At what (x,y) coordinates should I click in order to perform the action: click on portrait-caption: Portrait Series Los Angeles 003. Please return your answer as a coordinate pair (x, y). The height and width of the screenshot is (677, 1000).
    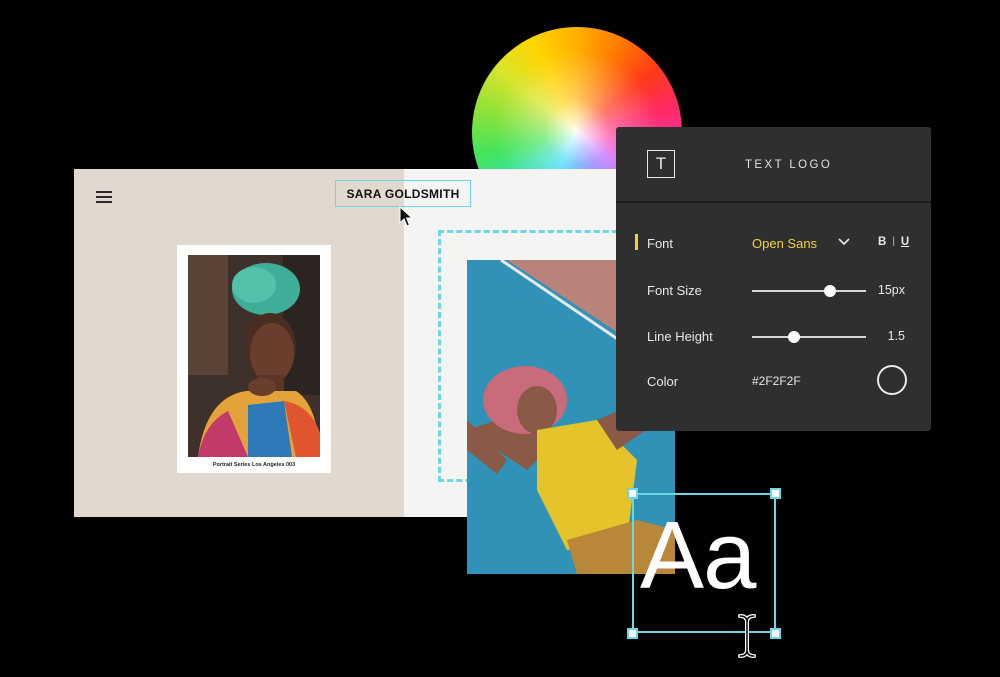
    Looking at the image, I should click on (254, 465).